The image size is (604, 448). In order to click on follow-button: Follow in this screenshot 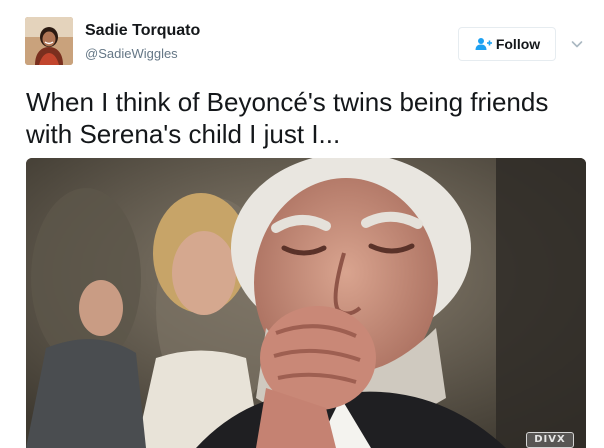, I will do `click(507, 44)`.